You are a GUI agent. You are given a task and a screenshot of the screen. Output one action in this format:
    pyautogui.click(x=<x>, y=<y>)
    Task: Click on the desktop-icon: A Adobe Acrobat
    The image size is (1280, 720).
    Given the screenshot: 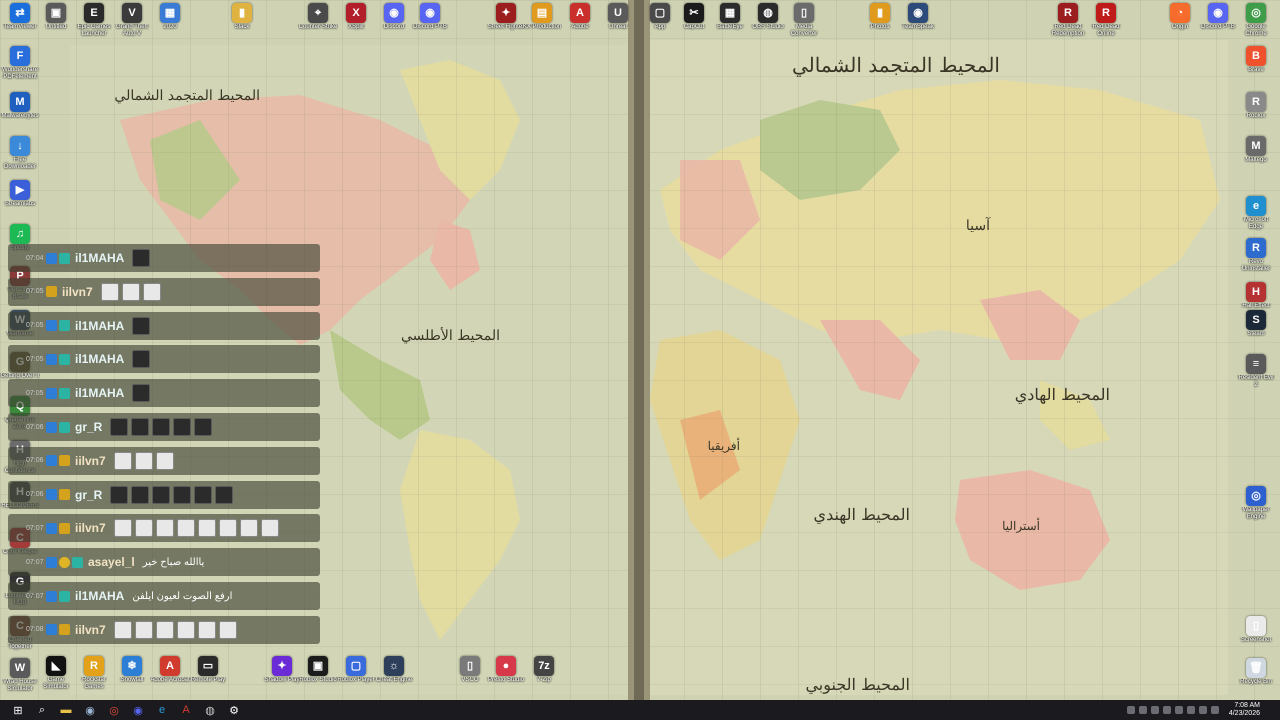 What is the action you would take?
    pyautogui.click(x=170, y=670)
    